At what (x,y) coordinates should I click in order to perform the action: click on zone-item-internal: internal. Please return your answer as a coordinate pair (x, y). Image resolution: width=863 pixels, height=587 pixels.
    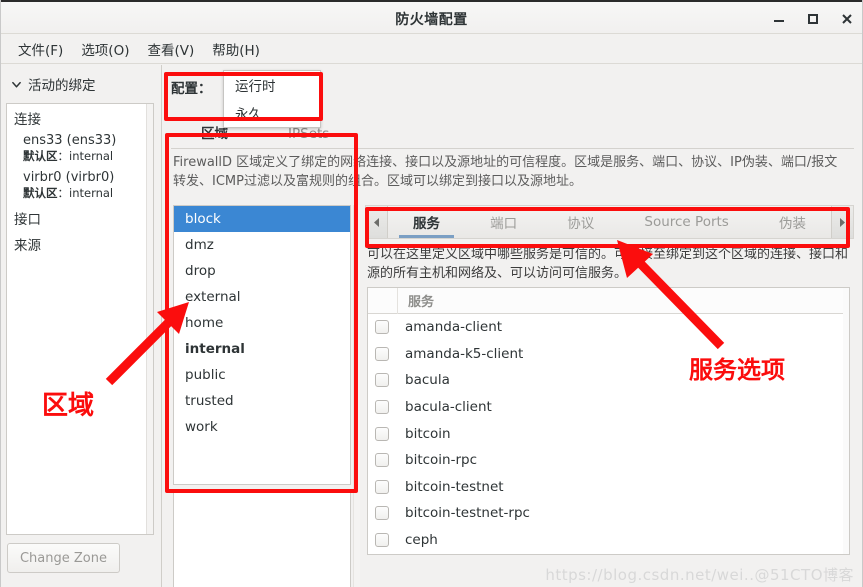
    Looking at the image, I should click on (262, 349).